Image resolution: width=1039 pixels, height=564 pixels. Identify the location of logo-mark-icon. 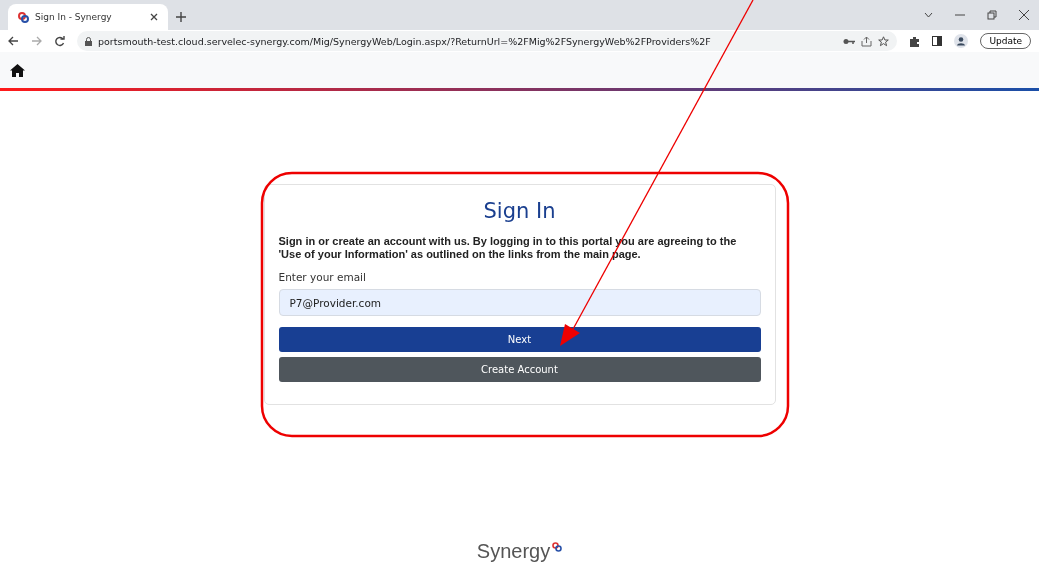
(557, 547).